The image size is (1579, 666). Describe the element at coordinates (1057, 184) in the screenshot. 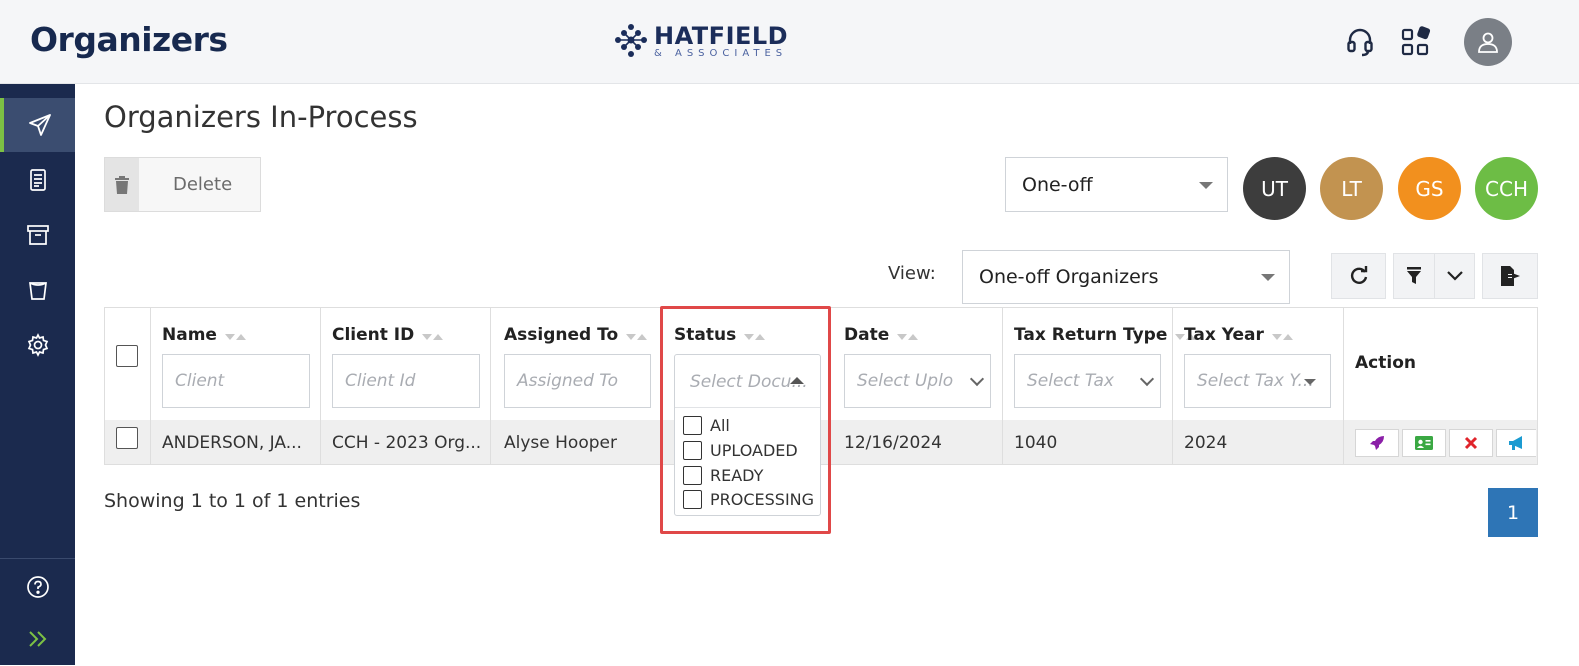

I see `organizer-type-value: One-off` at that location.